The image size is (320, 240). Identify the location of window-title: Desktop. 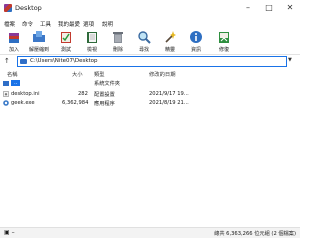
(28, 8).